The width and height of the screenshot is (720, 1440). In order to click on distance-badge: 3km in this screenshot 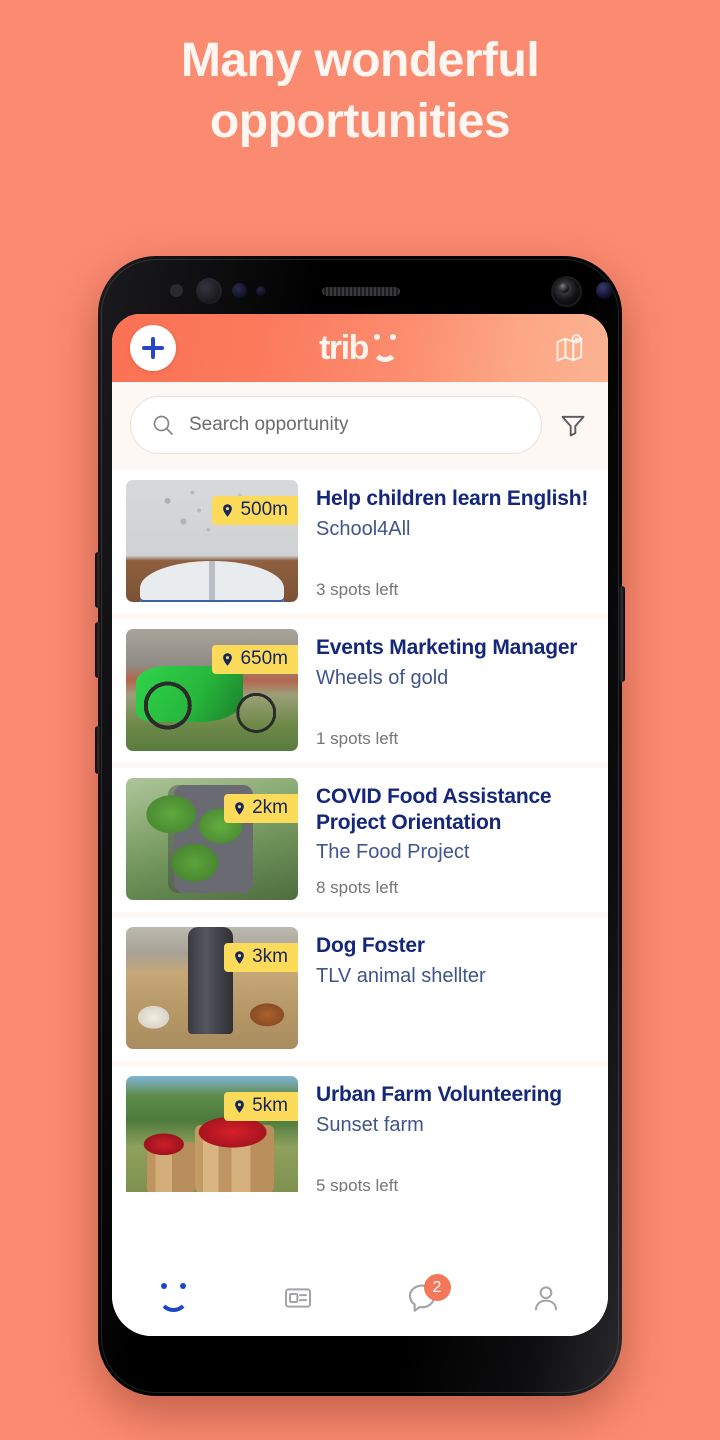, I will do `click(261, 957)`.